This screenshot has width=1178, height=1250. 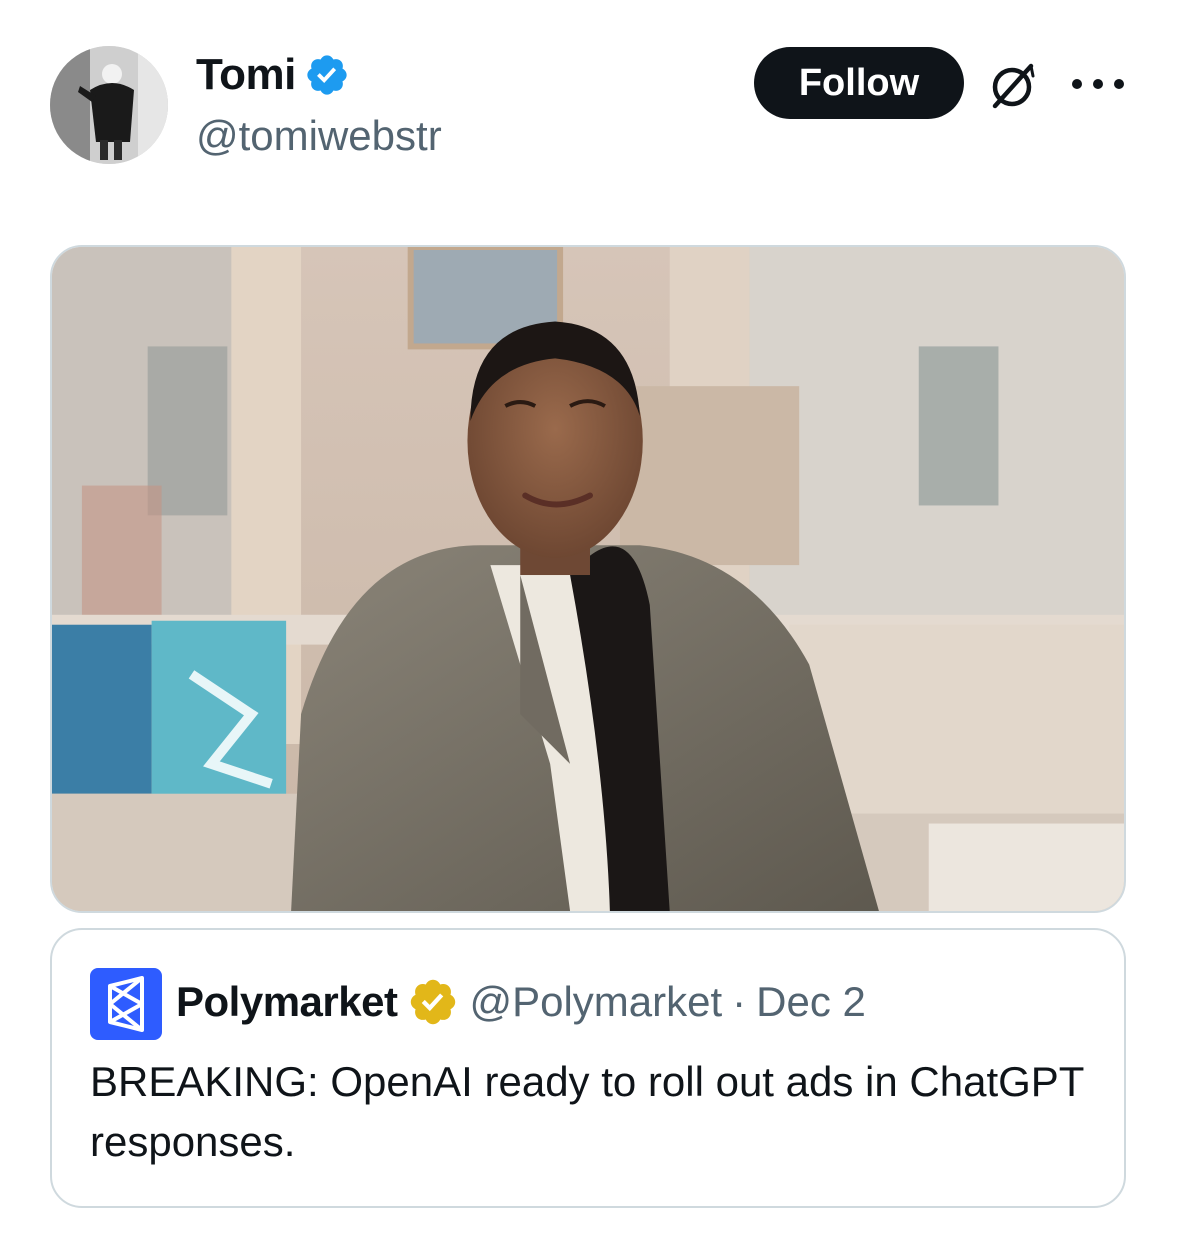 What do you see at coordinates (1013, 86) in the screenshot?
I see `grok-icon` at bounding box center [1013, 86].